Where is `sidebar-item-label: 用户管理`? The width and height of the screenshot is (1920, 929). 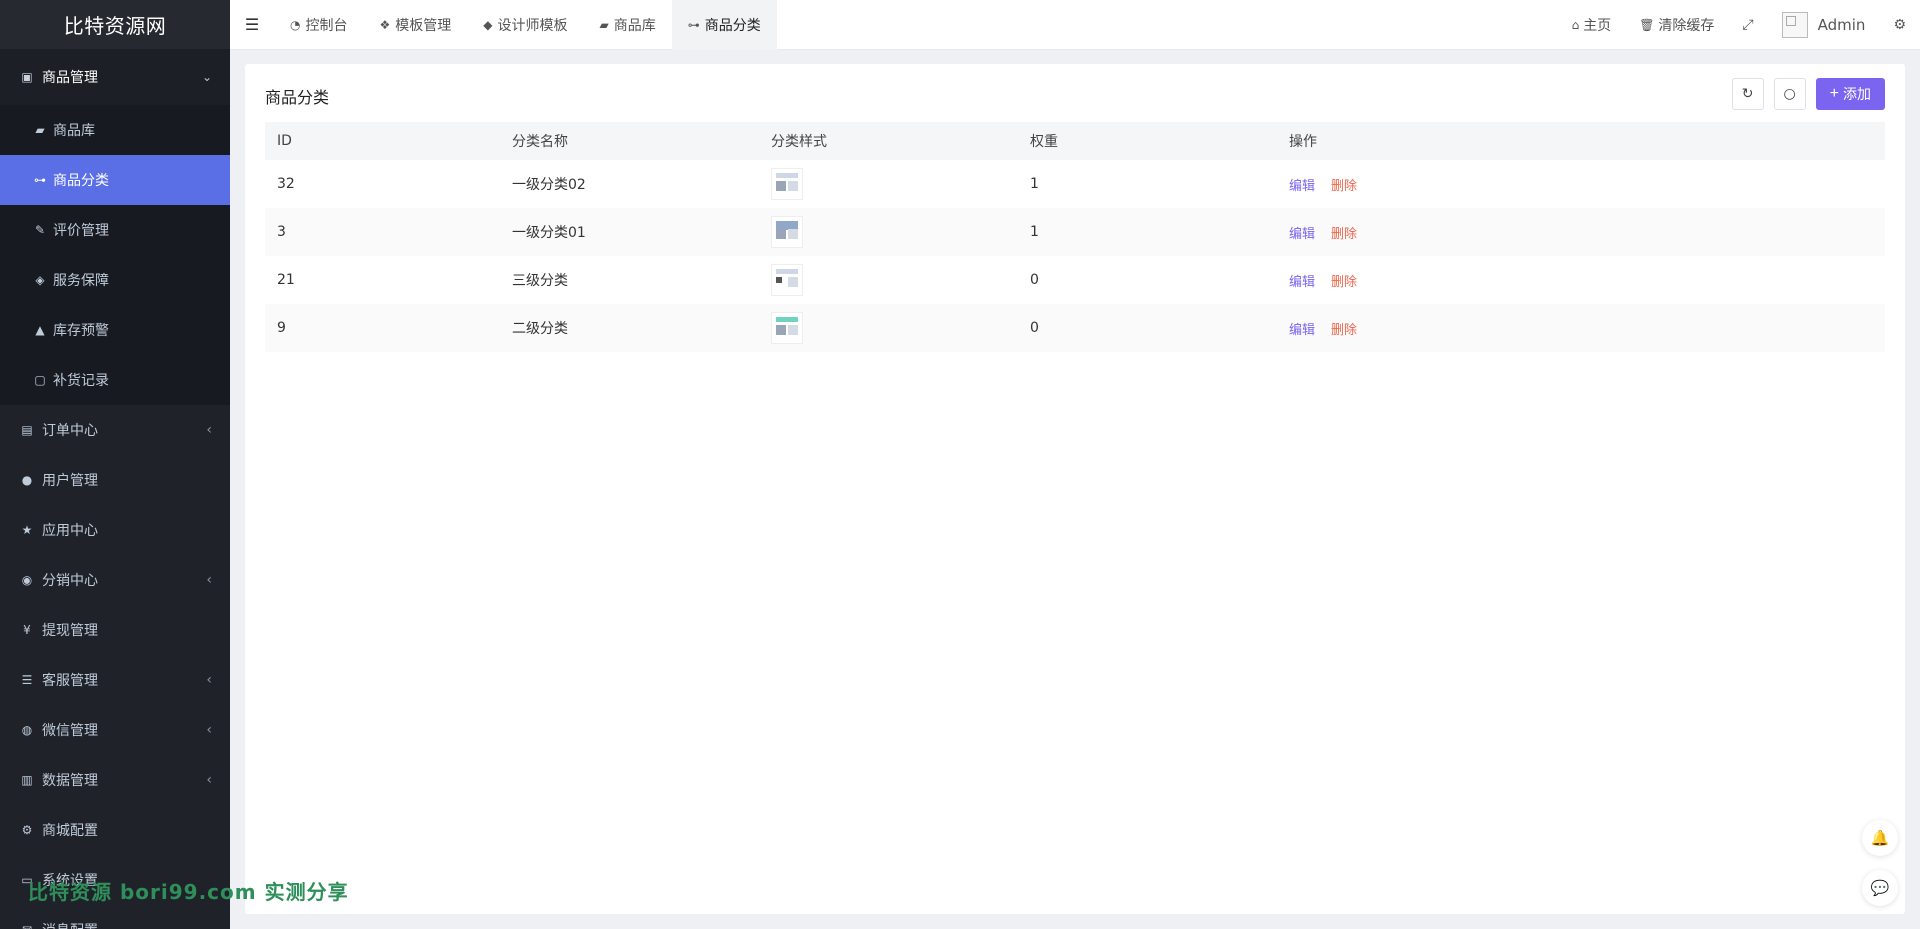 sidebar-item-label: 用户管理 is located at coordinates (70, 481).